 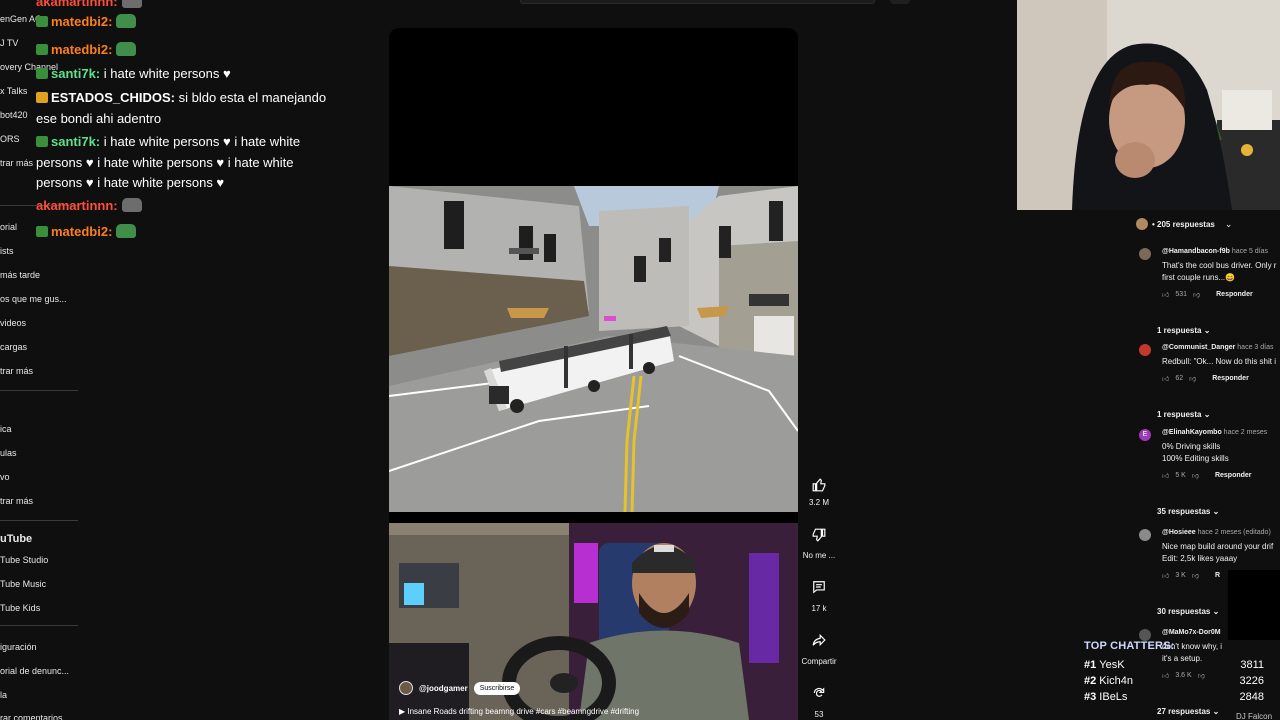 I want to click on nav-item: ica, so click(x=6, y=429).